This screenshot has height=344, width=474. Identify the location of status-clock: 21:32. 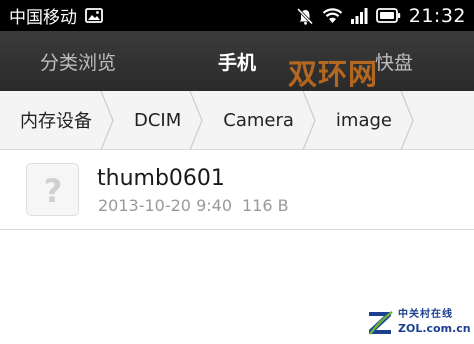
(437, 15).